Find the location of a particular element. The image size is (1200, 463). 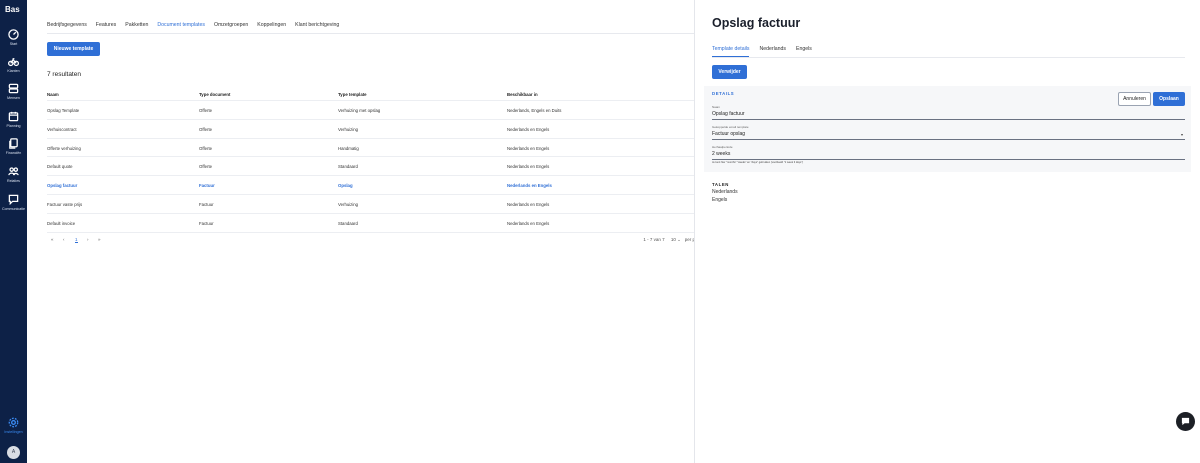

new-template-button: Nieuwe template is located at coordinates (73, 49).